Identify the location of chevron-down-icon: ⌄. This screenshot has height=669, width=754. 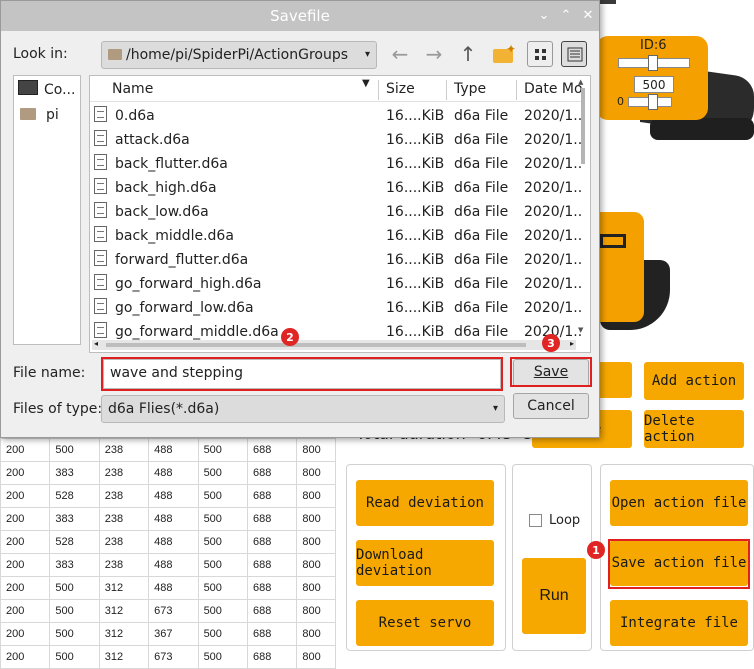
(544, 16).